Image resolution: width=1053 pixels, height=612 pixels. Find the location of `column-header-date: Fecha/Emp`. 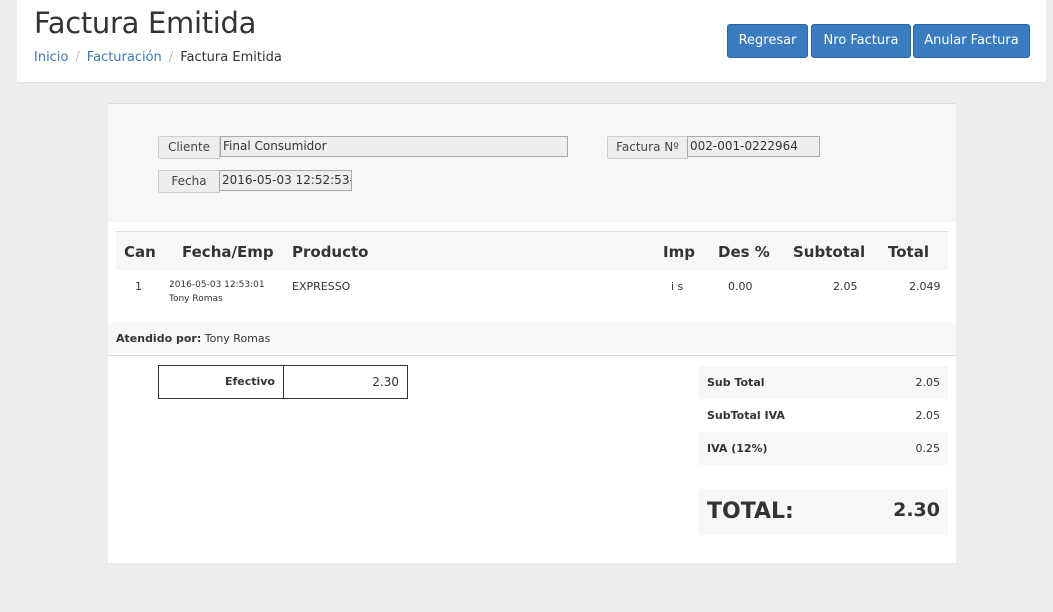

column-header-date: Fecha/Emp is located at coordinates (228, 252).